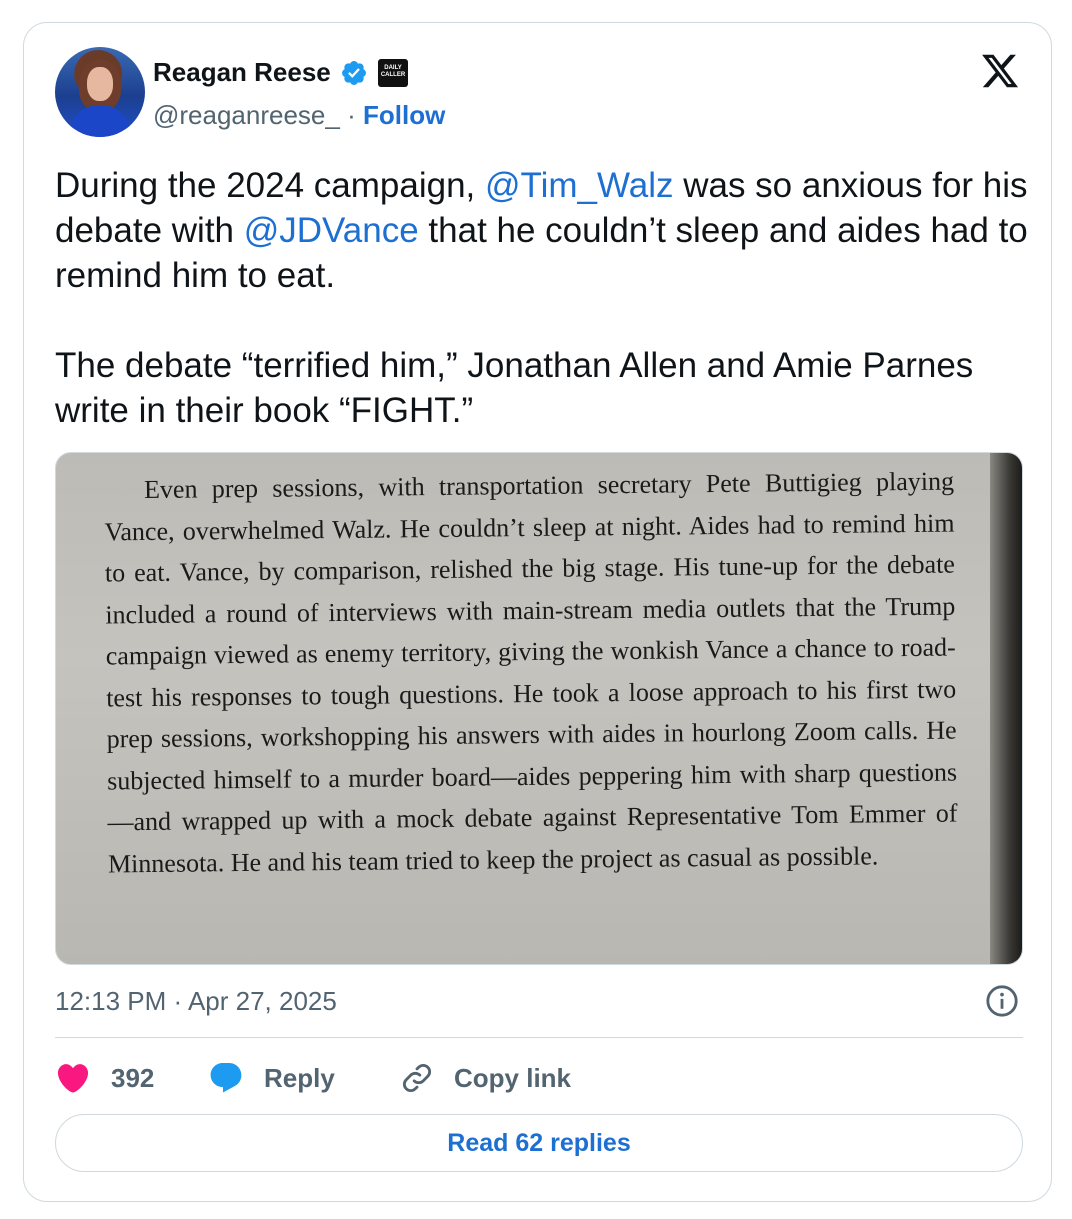  I want to click on copy-link-label: Copy link, so click(513, 1077).